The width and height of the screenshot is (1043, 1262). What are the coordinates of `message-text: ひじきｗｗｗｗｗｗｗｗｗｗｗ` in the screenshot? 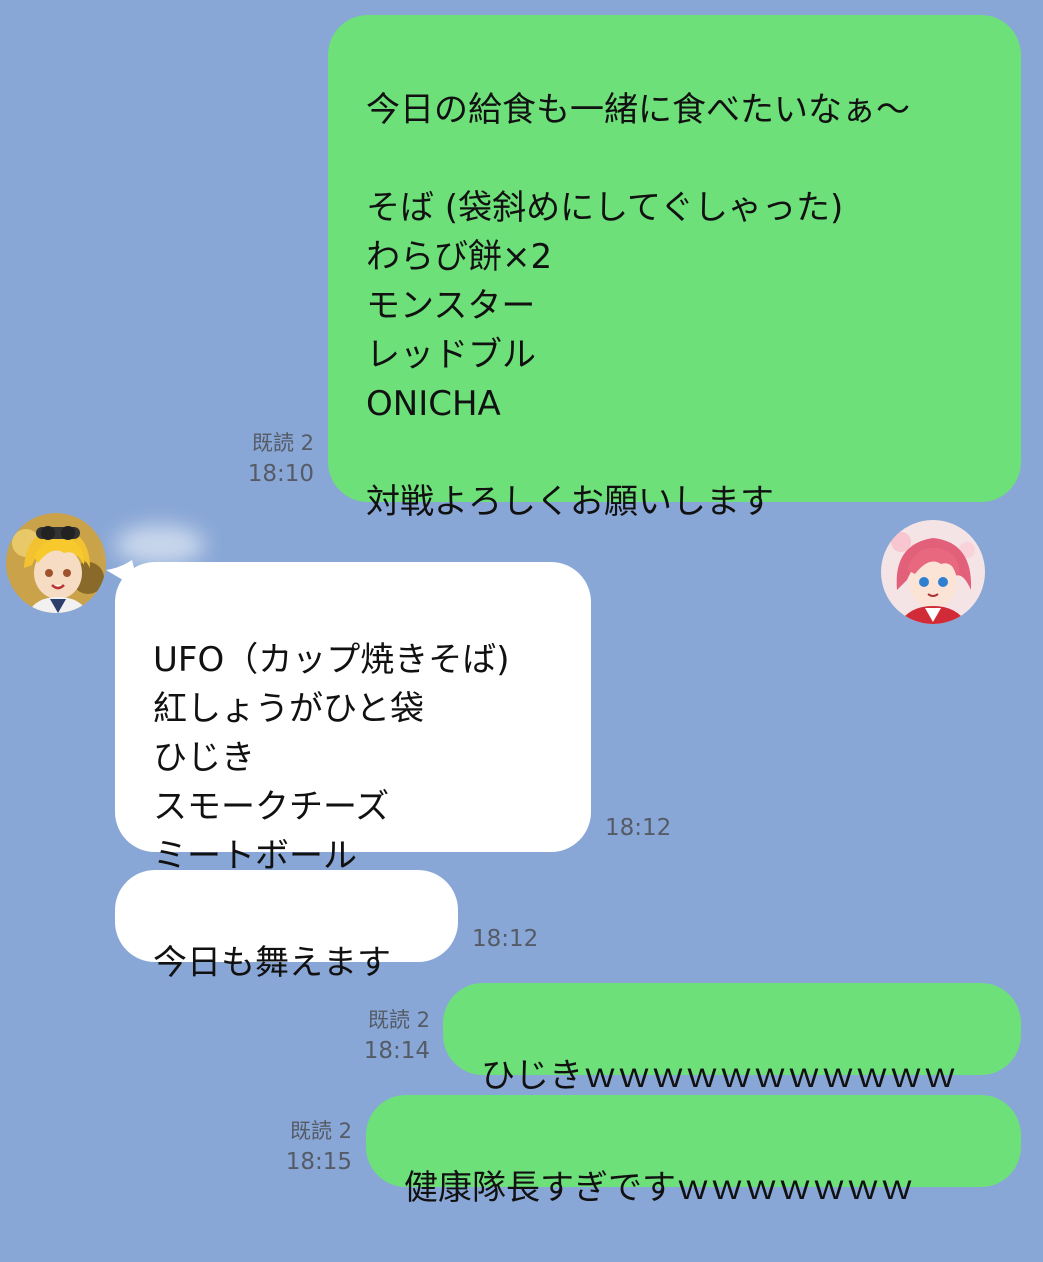 It's located at (719, 1076).